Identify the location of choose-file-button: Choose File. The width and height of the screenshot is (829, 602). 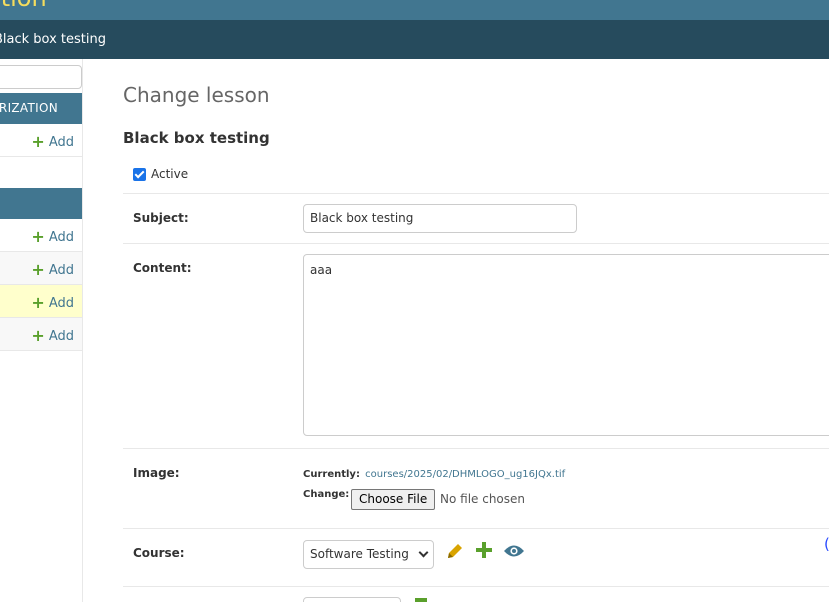
(393, 499).